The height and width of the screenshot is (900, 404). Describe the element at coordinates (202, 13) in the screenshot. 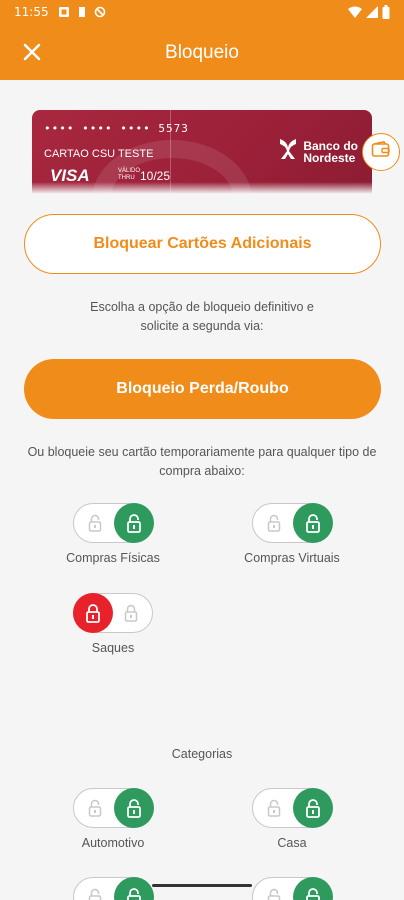

I see `status-bar: 11:55` at that location.